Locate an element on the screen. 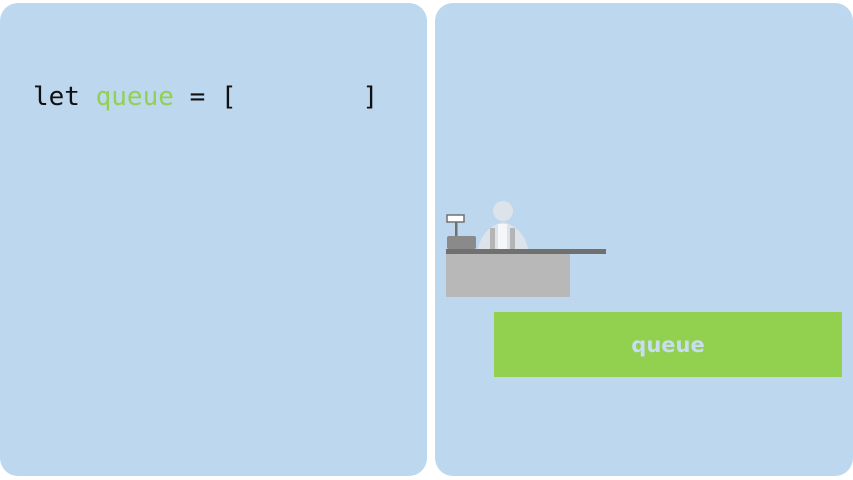 This screenshot has height=480, width=853. counter-desk-icon is located at coordinates (526, 273).